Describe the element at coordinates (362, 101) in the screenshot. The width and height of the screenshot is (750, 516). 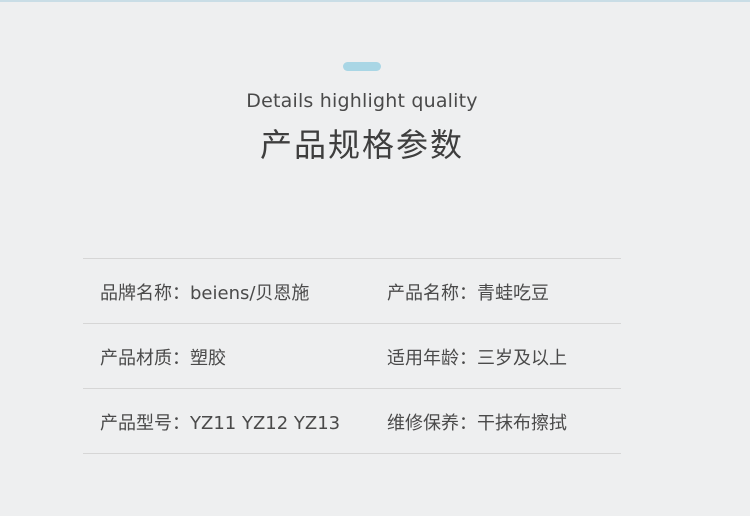
I see `section-subtitle: Details highlight quality` at that location.